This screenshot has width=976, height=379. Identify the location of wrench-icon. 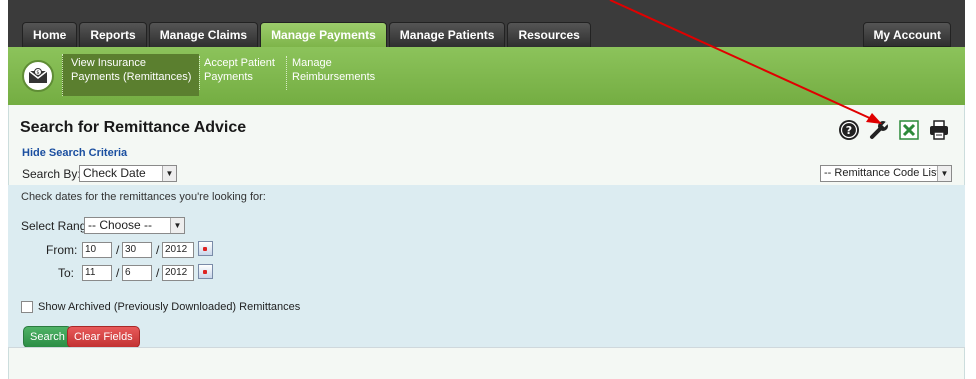
(879, 130).